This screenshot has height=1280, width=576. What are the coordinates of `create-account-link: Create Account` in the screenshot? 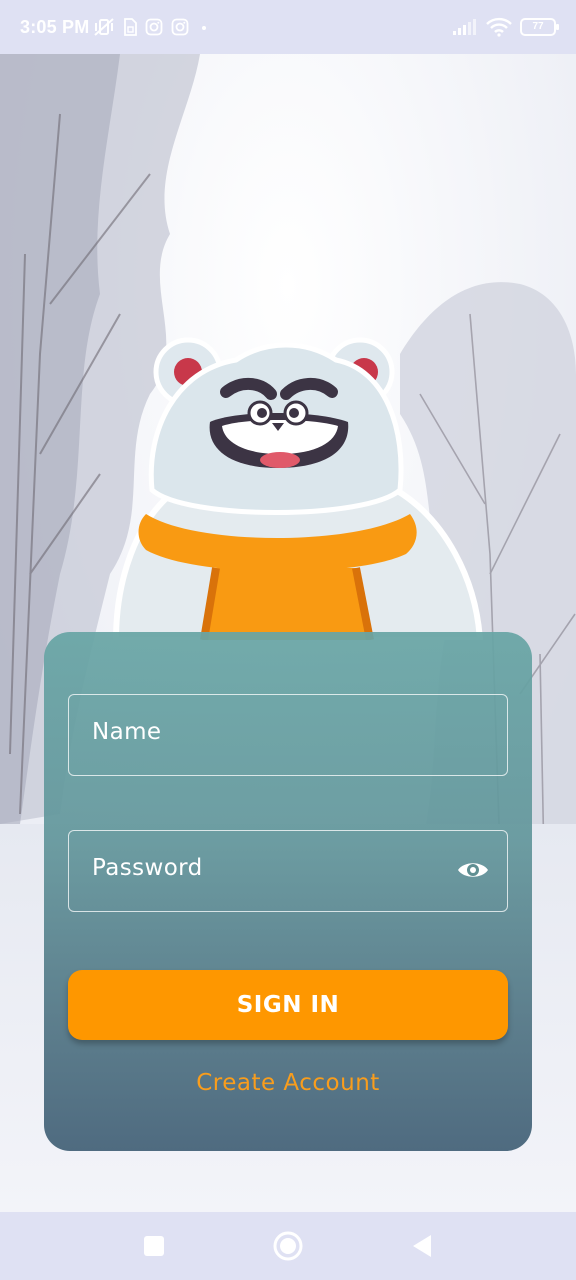 It's located at (288, 1083).